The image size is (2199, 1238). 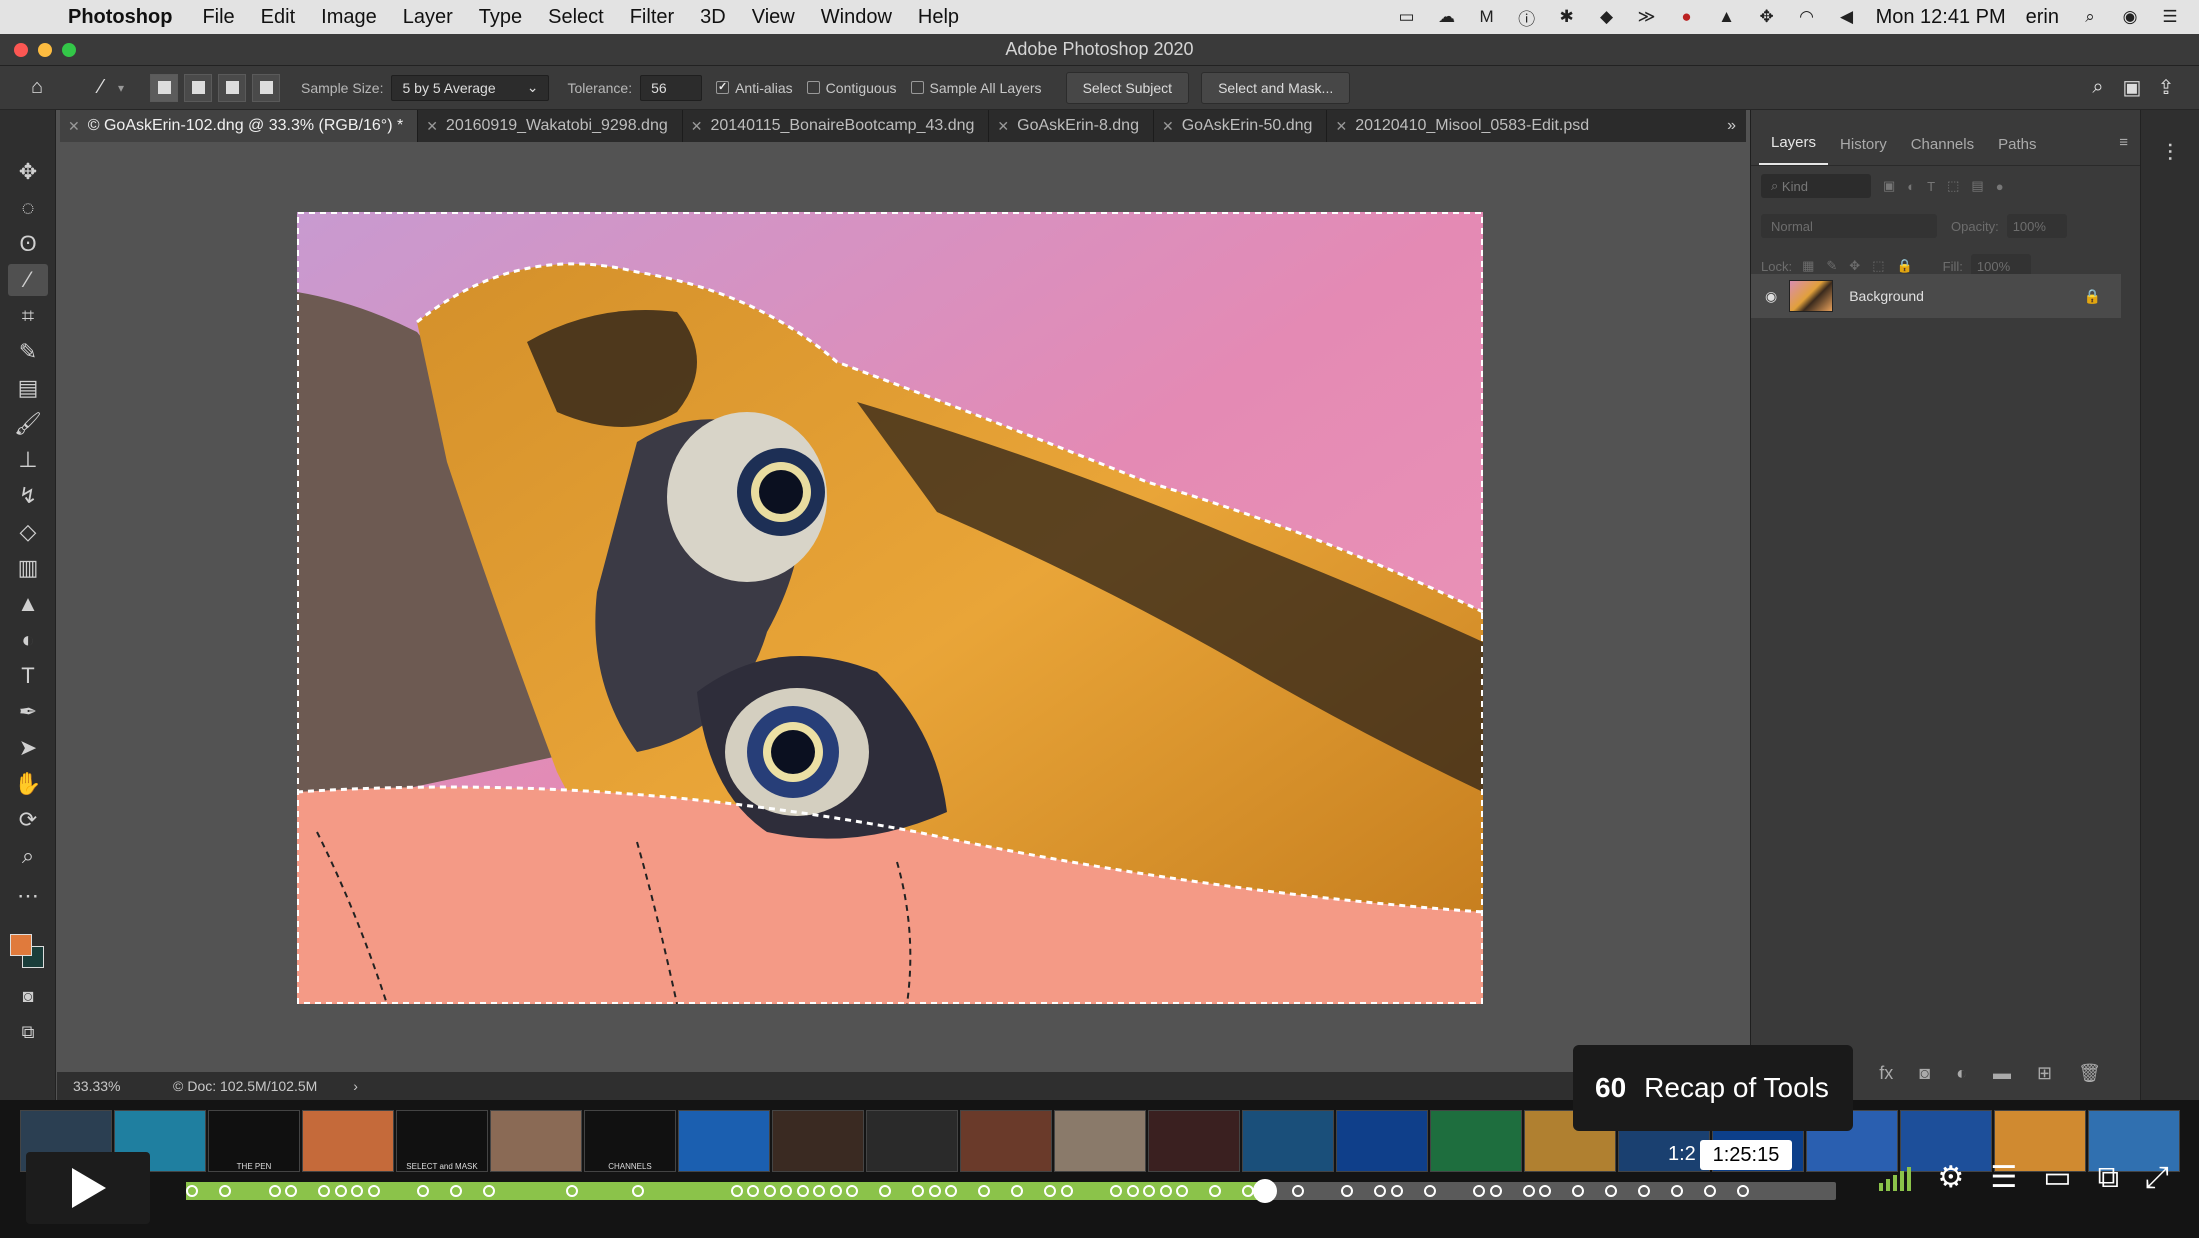 I want to click on progress-track, so click(x=1011, y=1191).